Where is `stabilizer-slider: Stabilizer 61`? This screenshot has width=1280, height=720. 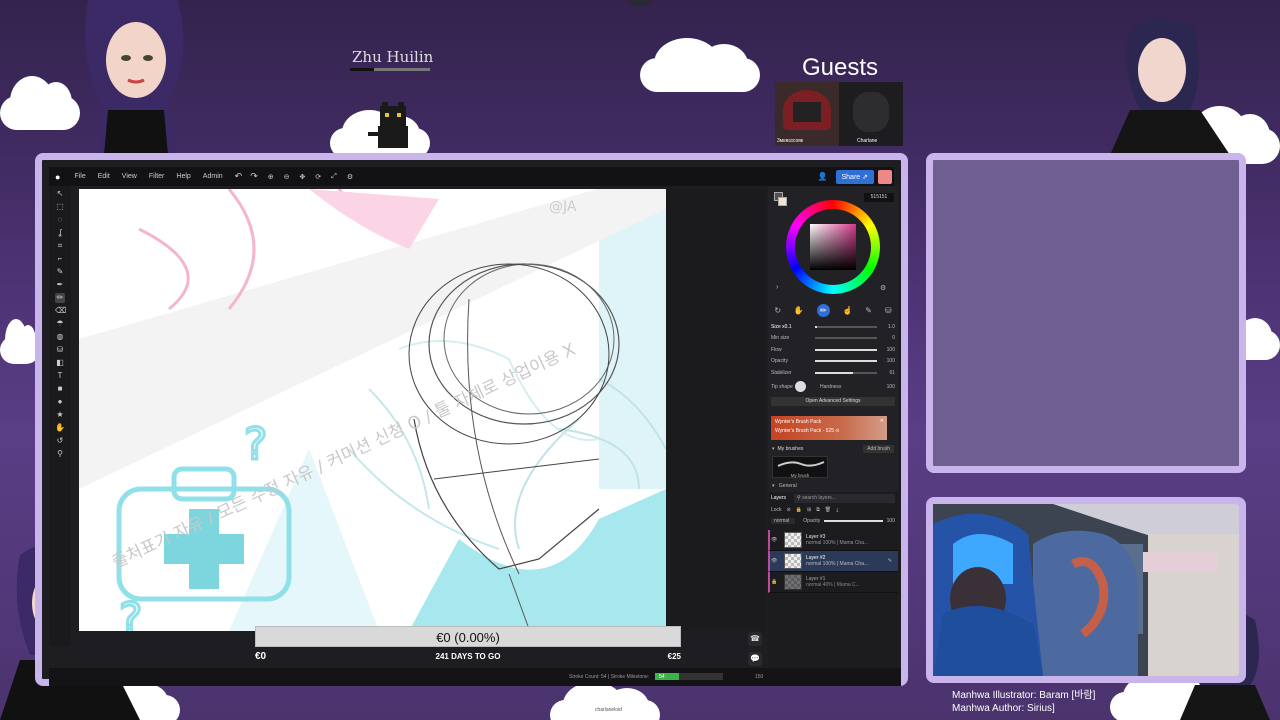
stabilizer-slider: Stabilizer 61 is located at coordinates (833, 373).